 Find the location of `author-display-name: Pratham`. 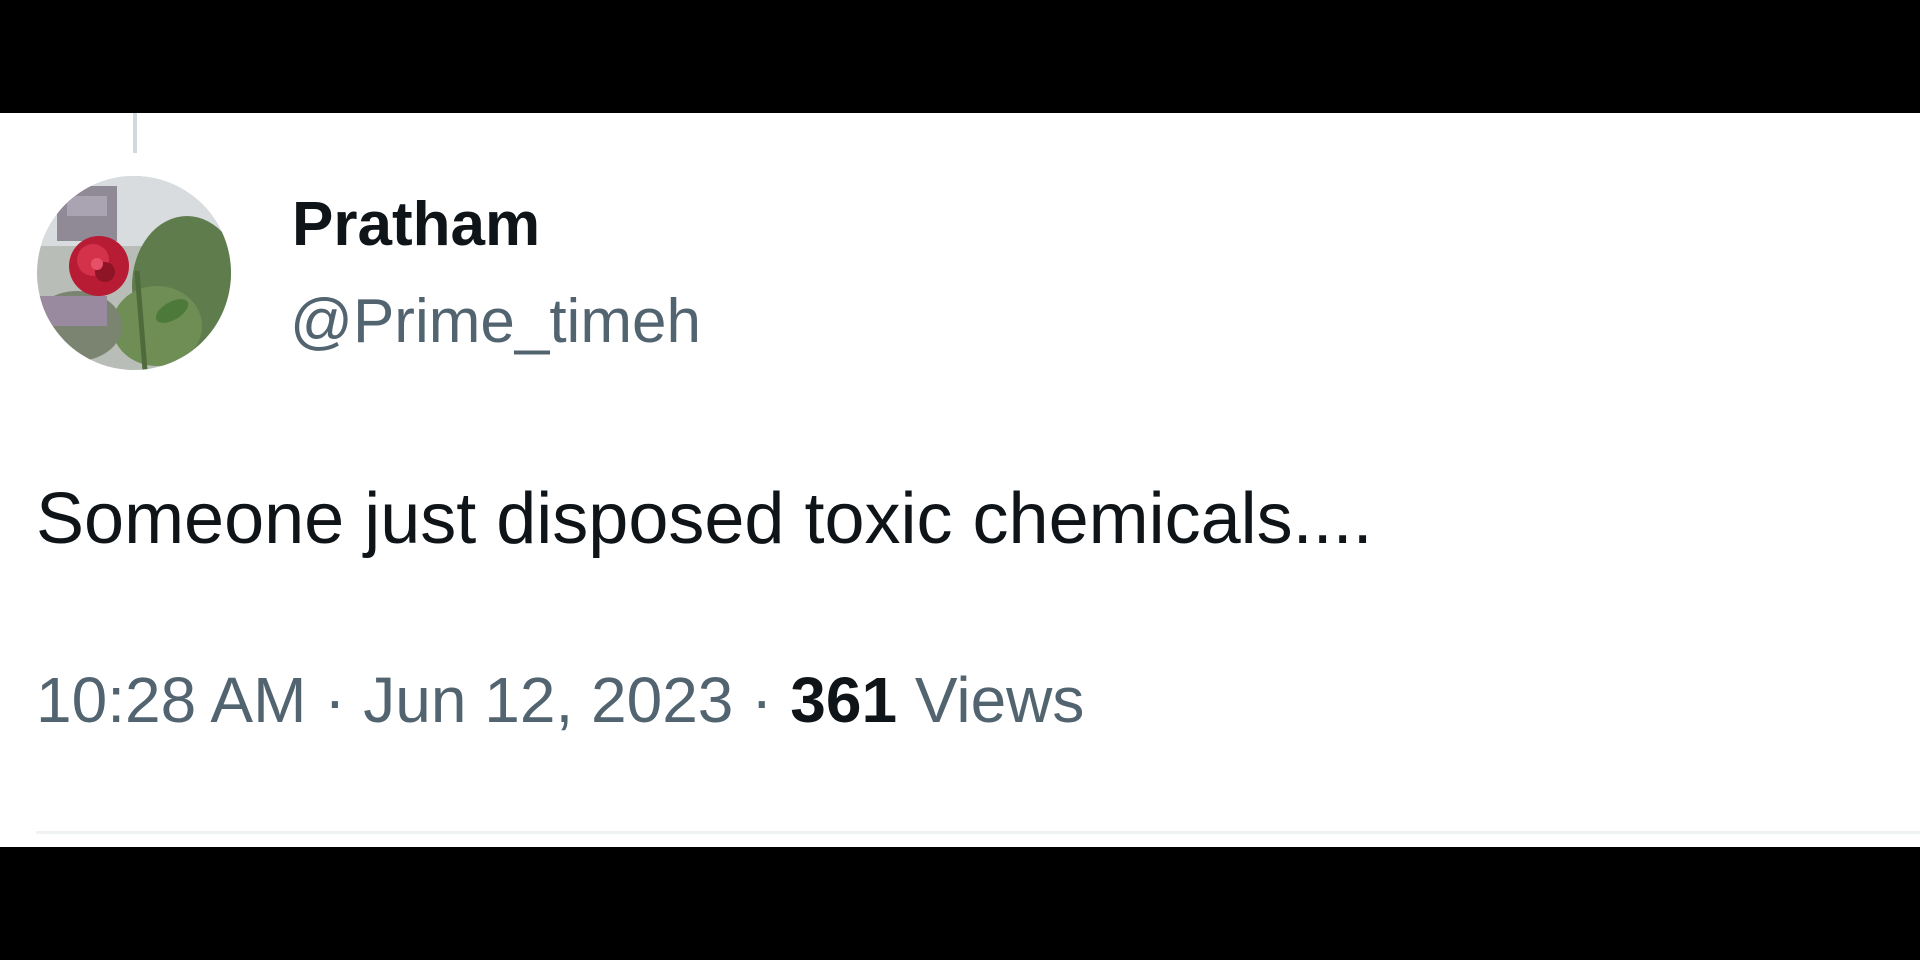

author-display-name: Pratham is located at coordinates (416, 224).